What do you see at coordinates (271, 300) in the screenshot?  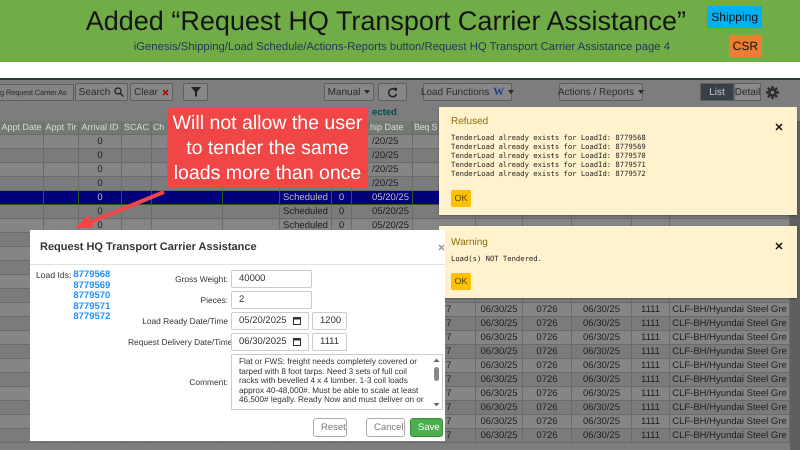 I see `input-field: 2` at bounding box center [271, 300].